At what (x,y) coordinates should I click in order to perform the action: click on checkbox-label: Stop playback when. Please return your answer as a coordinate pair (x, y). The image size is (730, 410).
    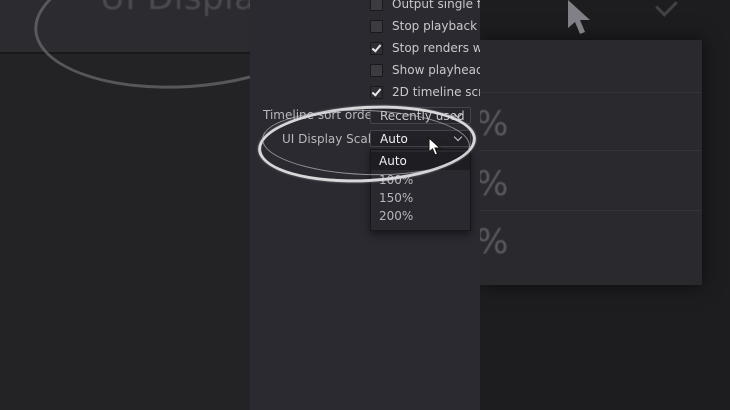
    Looking at the image, I should click on (436, 26).